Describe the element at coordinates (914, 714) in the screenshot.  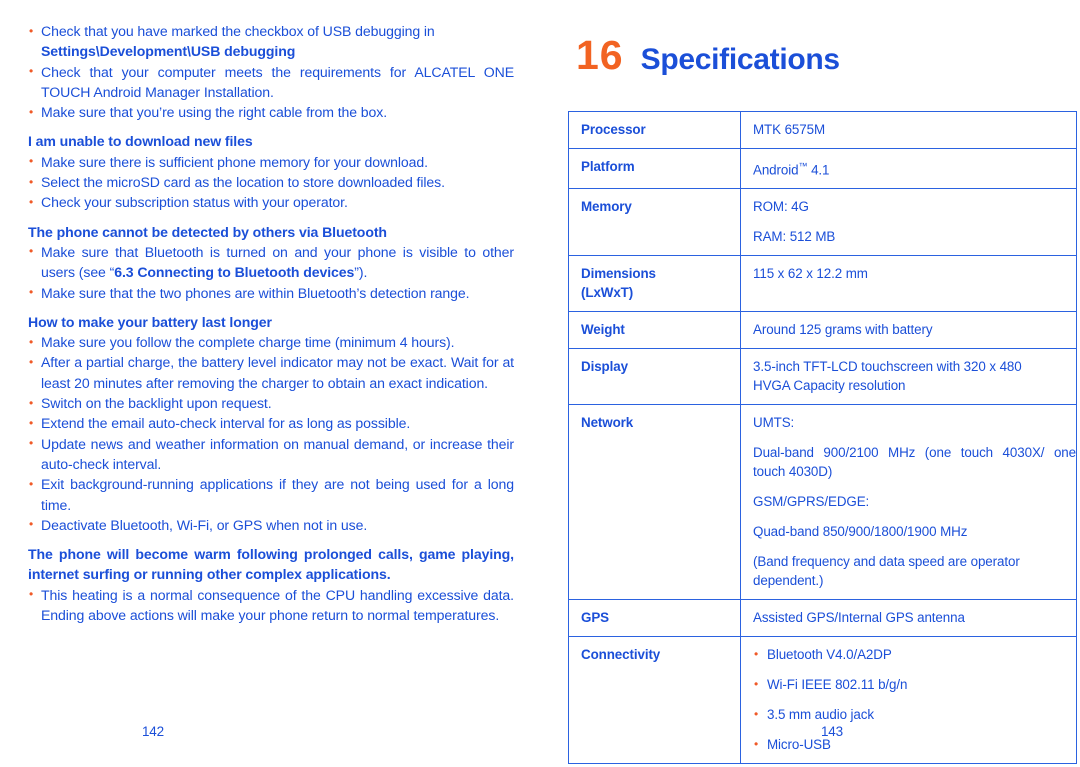
I see `list-item: 3.5 mm audio jack` at that location.